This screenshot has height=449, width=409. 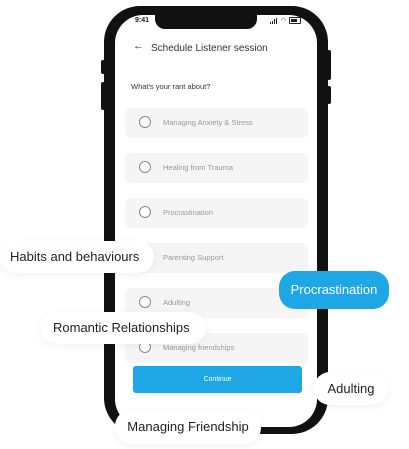 I want to click on page-title: Schedule Listener session, so click(x=209, y=48).